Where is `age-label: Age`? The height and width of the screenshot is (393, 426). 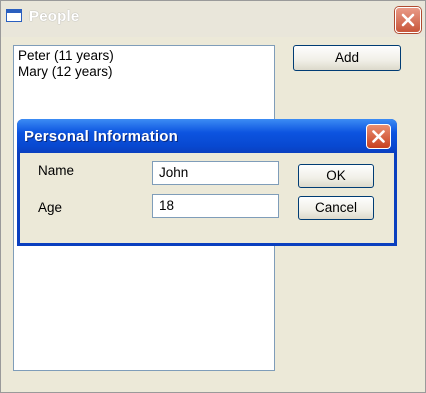
age-label: Age is located at coordinates (50, 207).